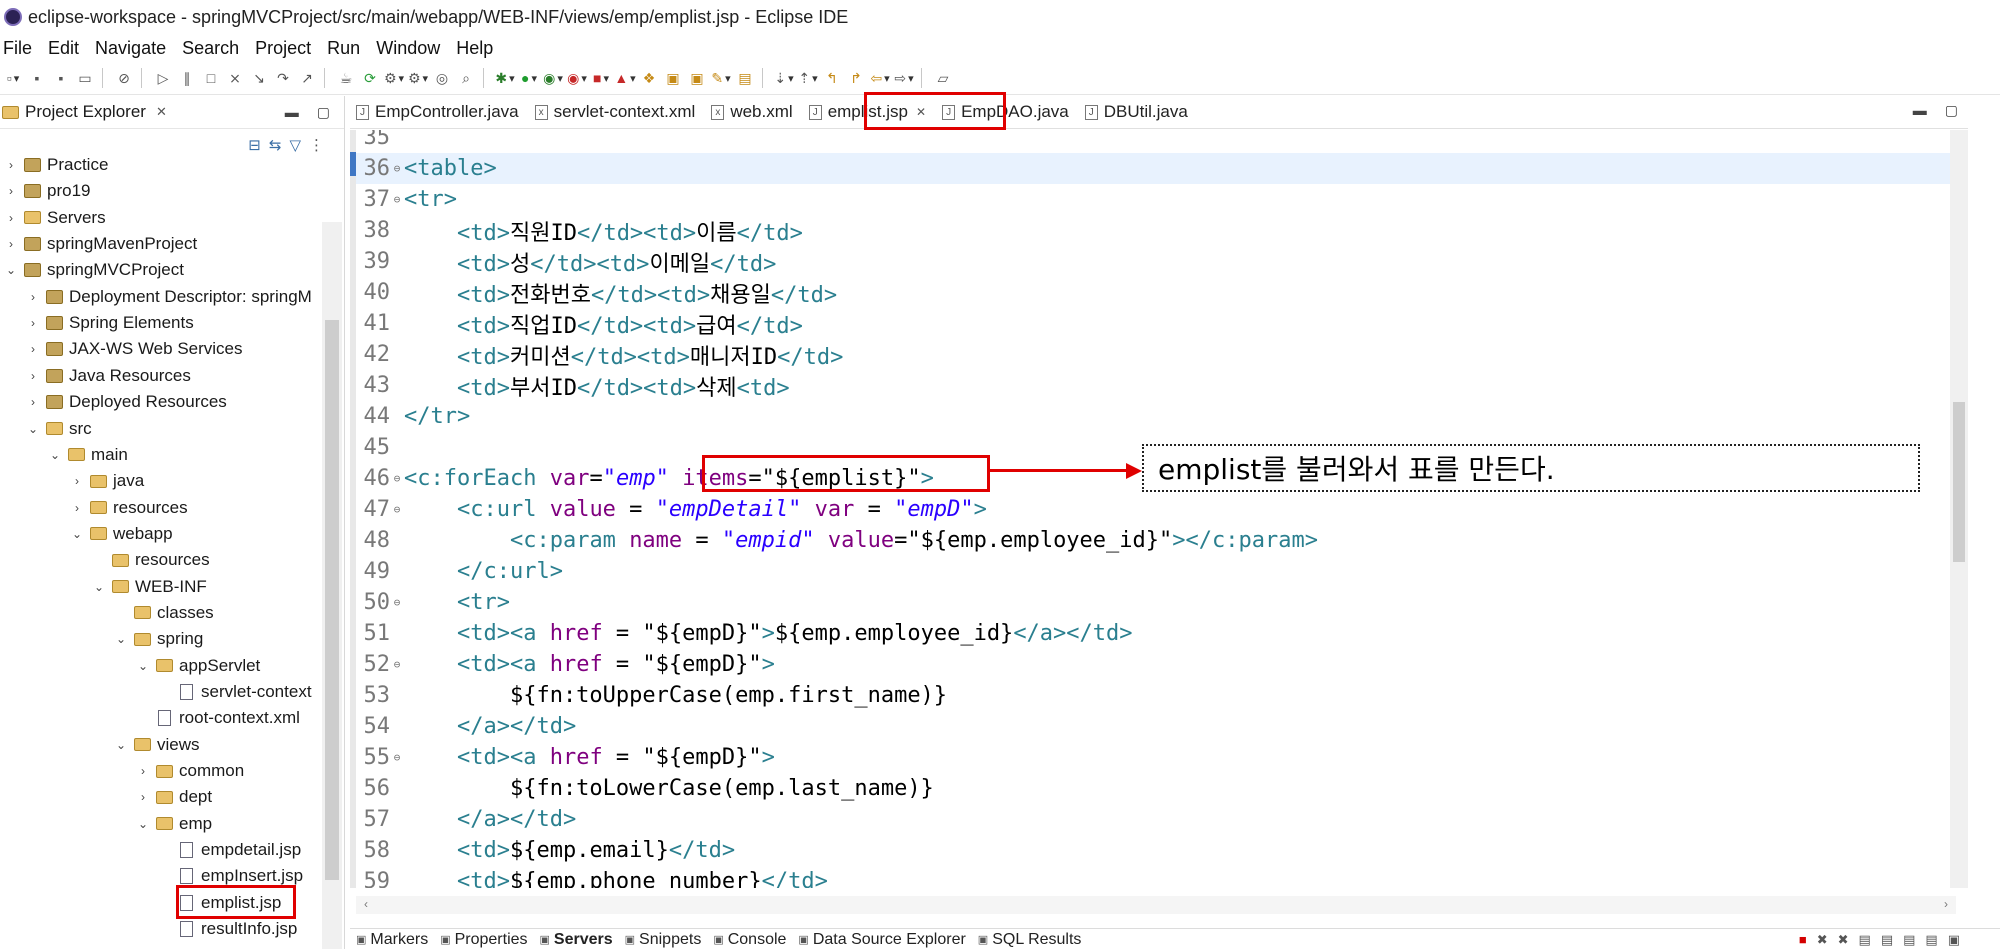 The image size is (2000, 950). I want to click on menu-file: File, so click(20, 48).